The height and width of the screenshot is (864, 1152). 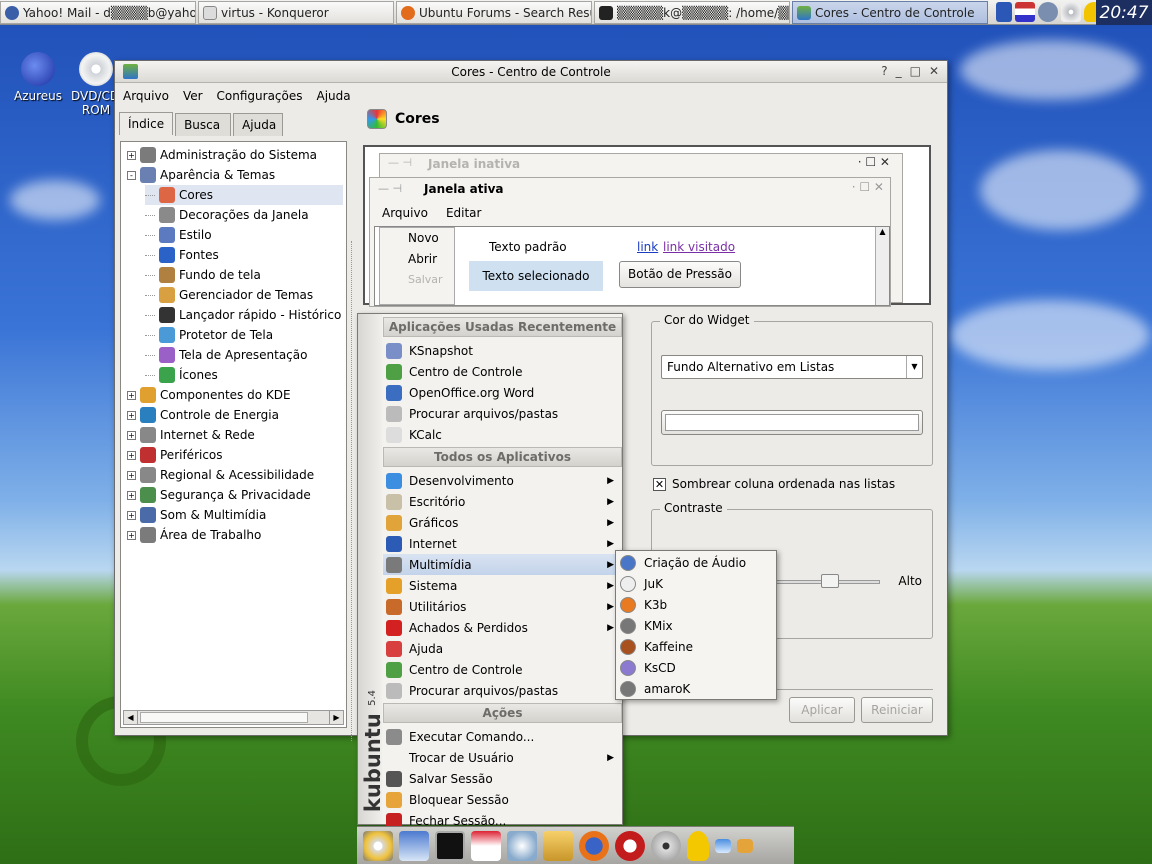 What do you see at coordinates (224, 717) in the screenshot?
I see `scroll-thumb` at bounding box center [224, 717].